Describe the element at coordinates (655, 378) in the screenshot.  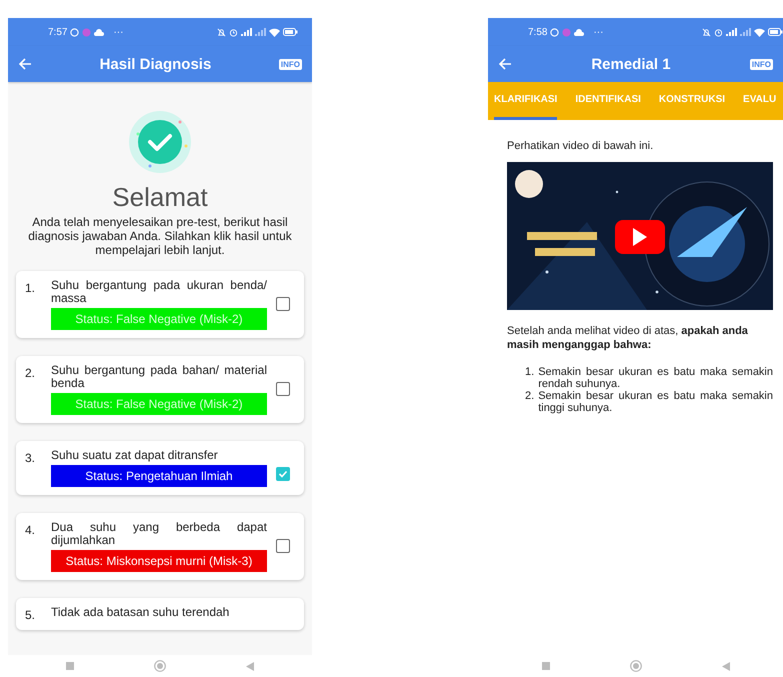
I see `statement-text: Semakin besar ukuran es batu maka semakin rendah suhunya.` at that location.